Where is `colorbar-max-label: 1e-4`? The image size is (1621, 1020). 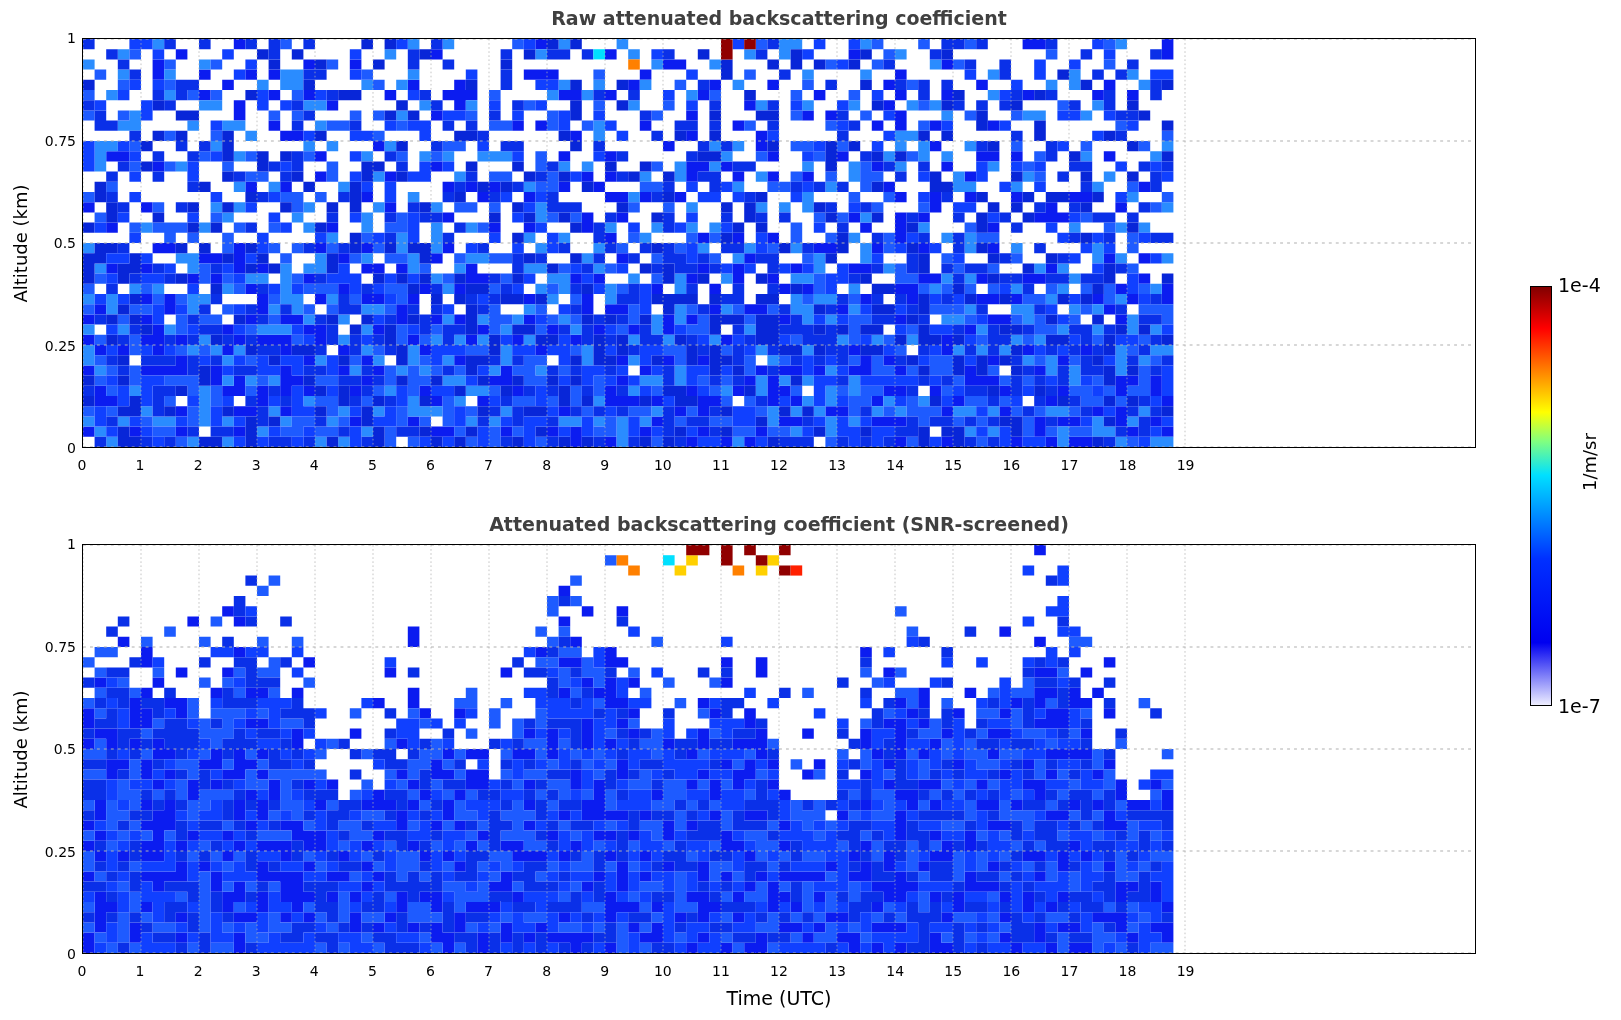 colorbar-max-label: 1e-4 is located at coordinates (1579, 285).